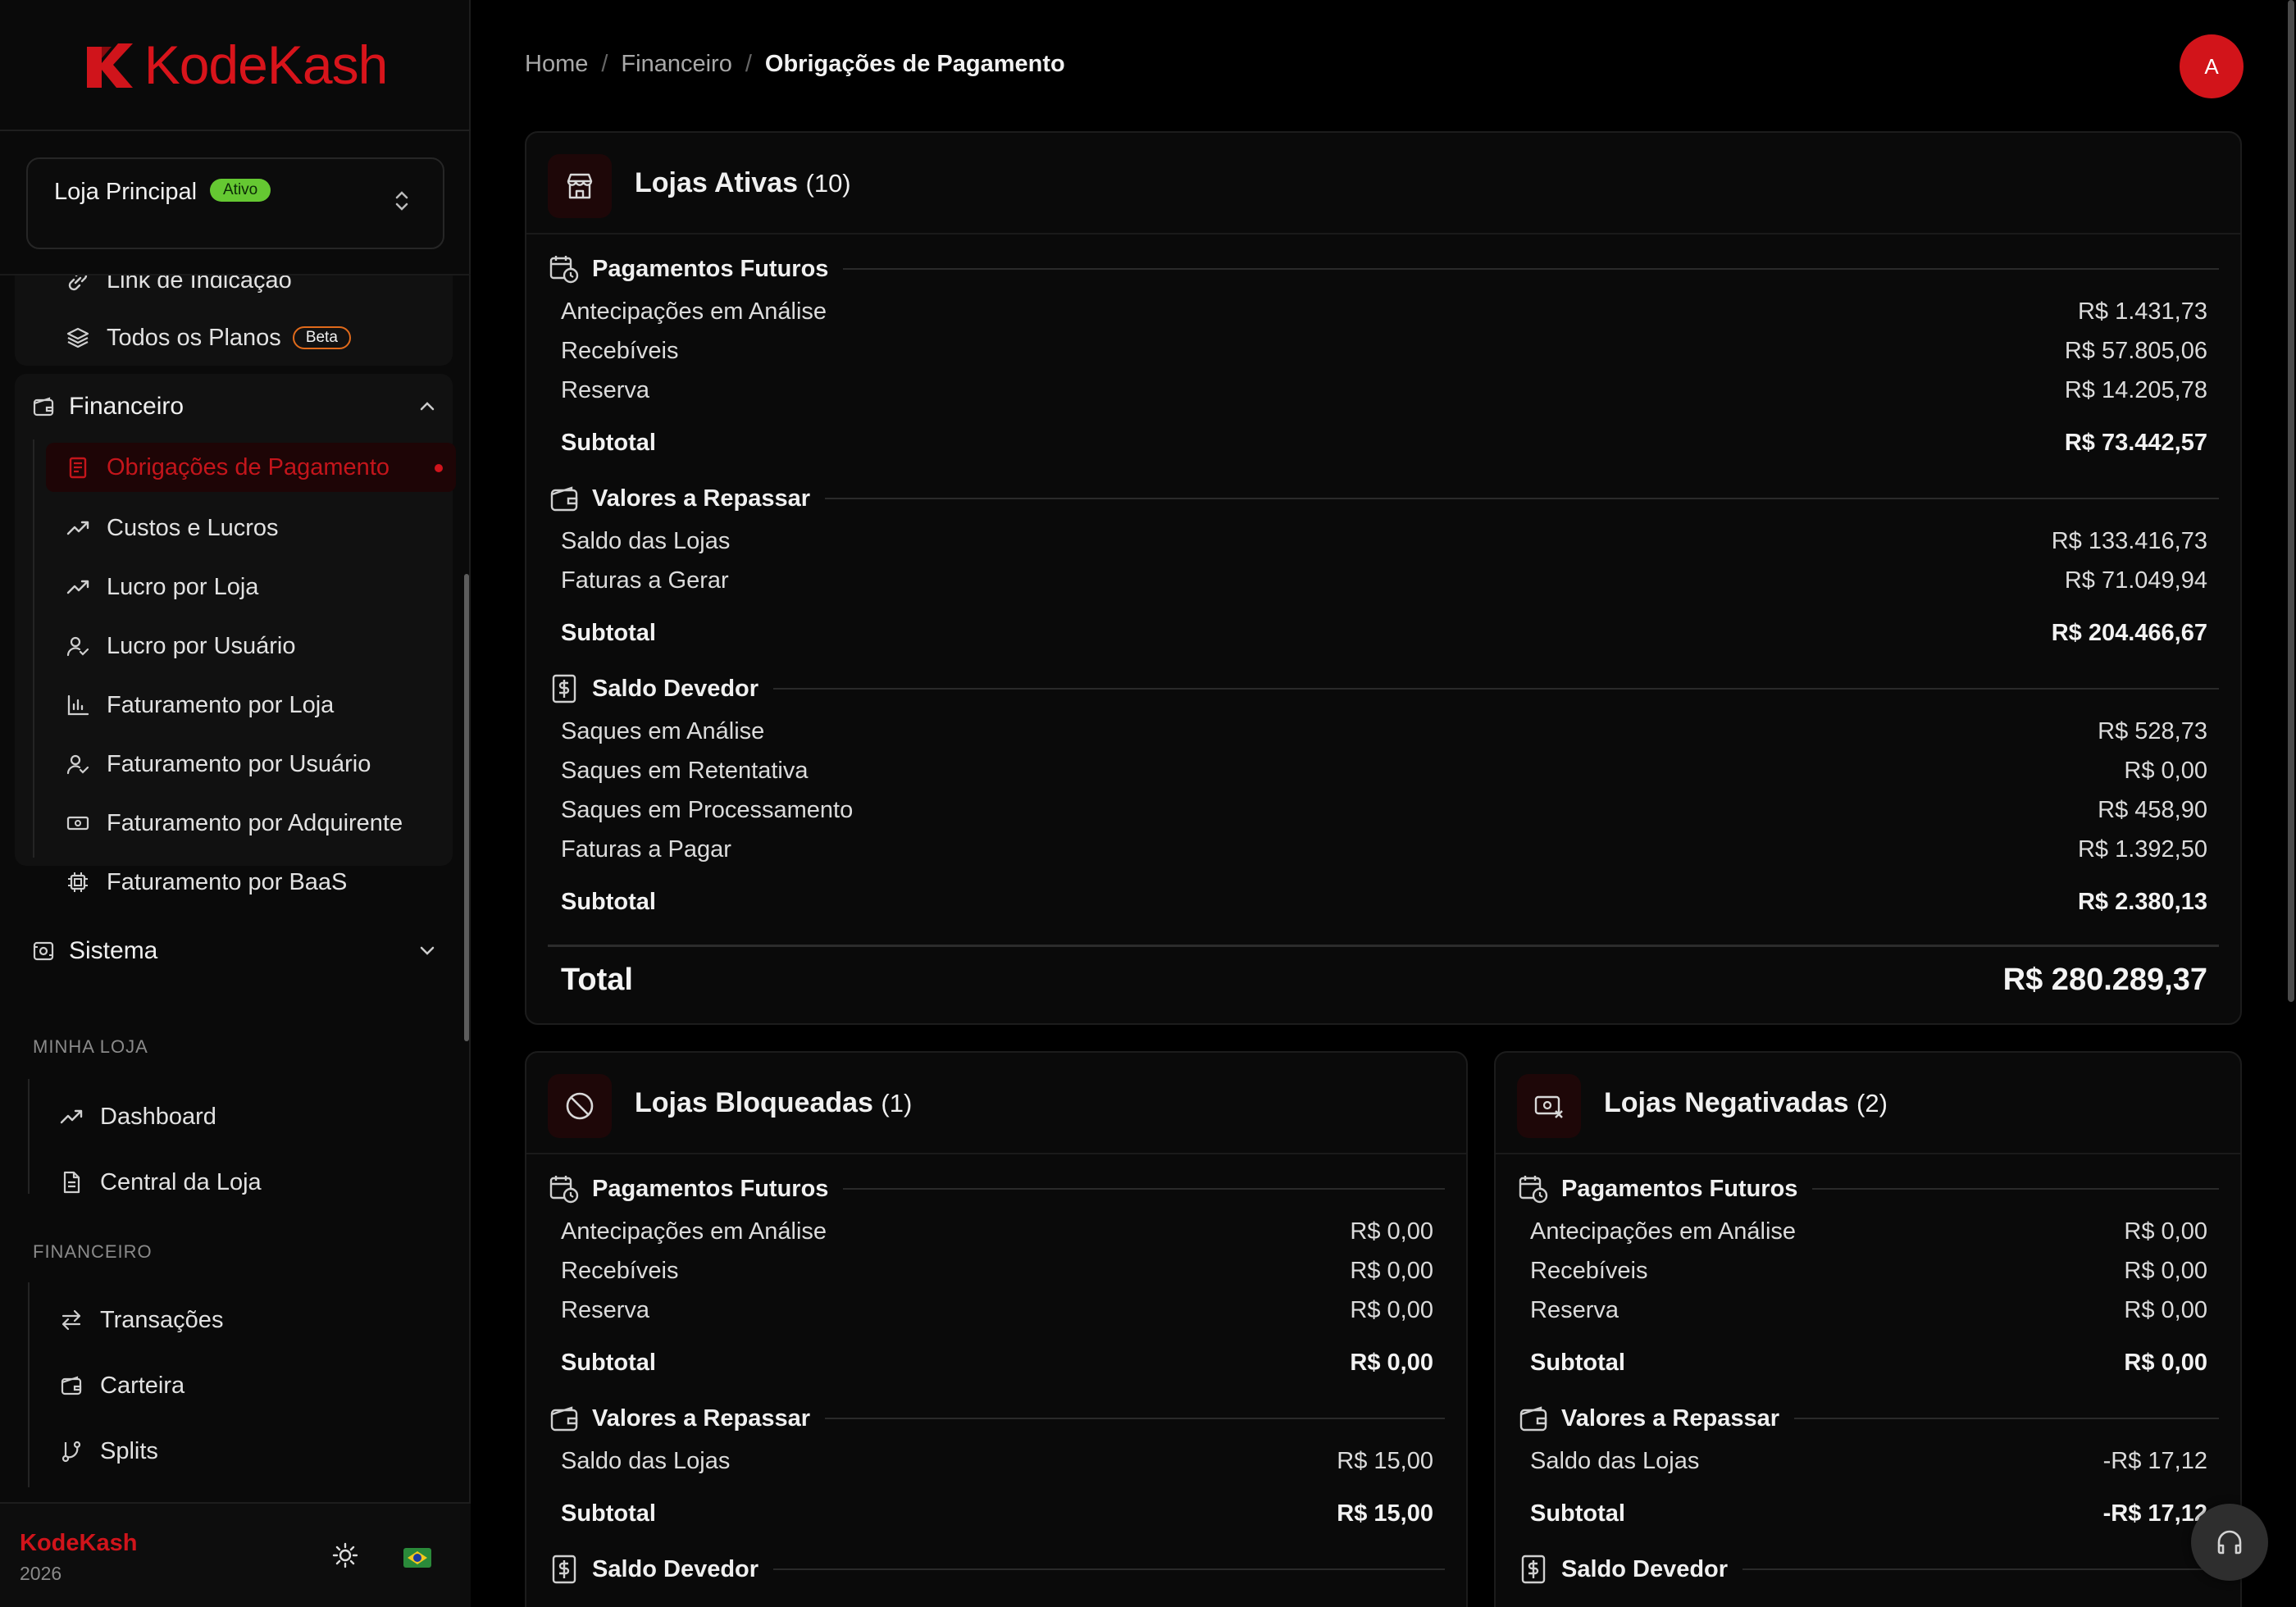 This screenshot has width=2296, height=1607. Describe the element at coordinates (1384, 442) in the screenshot. I see `row-subtotal: Subtotal R$ 73.442,57` at that location.